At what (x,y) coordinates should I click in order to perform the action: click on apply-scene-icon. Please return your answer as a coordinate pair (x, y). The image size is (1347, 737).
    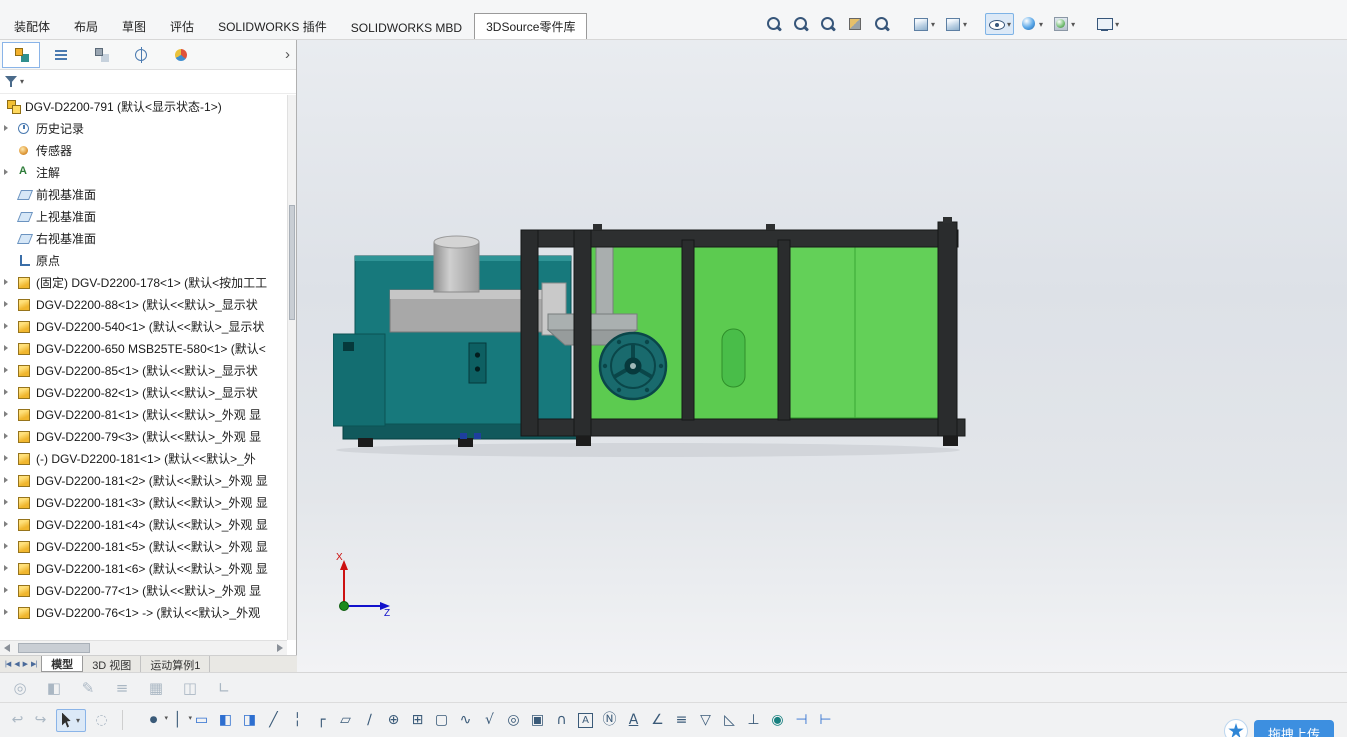
    Looking at the image, I should click on (1063, 24).